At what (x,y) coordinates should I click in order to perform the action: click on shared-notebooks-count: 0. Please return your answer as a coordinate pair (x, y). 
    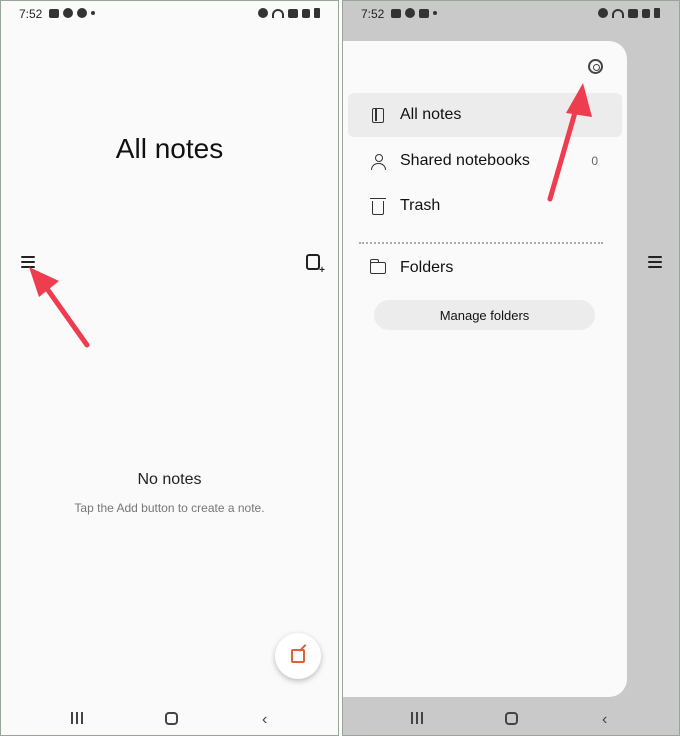
    Looking at the image, I should click on (594, 161).